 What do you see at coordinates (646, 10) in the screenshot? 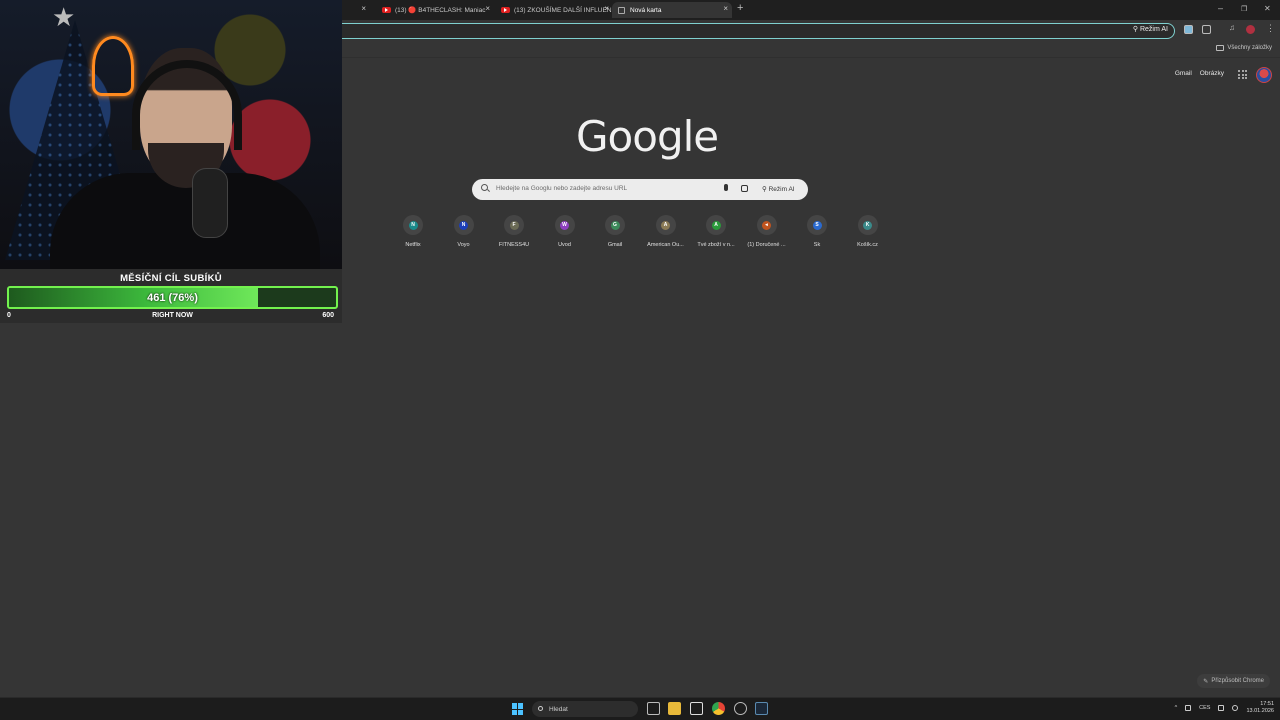
I see `tab-title: Nová karta` at bounding box center [646, 10].